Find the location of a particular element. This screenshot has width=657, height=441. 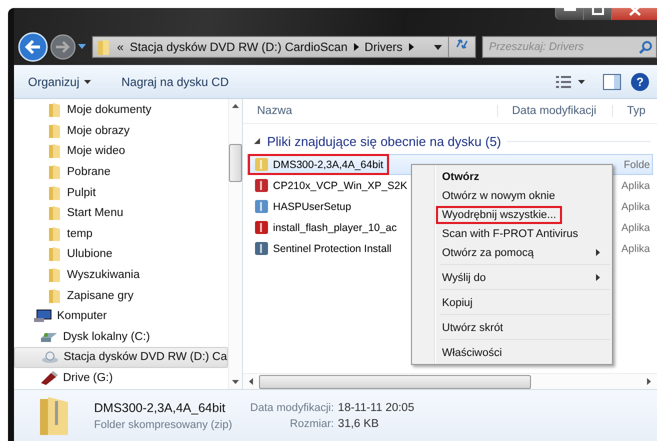

caret-icon is located at coordinates (88, 82).